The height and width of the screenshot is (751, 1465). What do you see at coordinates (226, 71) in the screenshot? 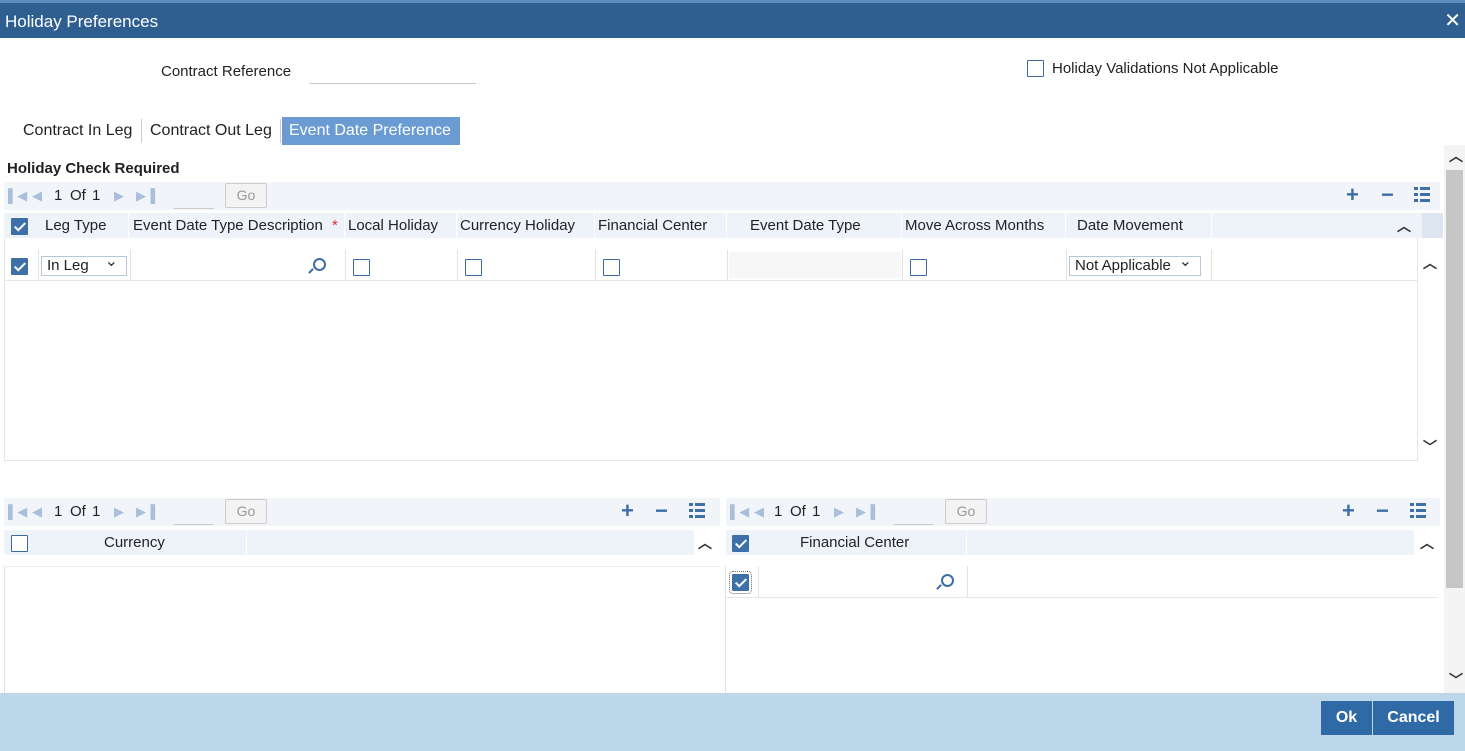
I see `contract-reference-label: Contract Reference` at bounding box center [226, 71].